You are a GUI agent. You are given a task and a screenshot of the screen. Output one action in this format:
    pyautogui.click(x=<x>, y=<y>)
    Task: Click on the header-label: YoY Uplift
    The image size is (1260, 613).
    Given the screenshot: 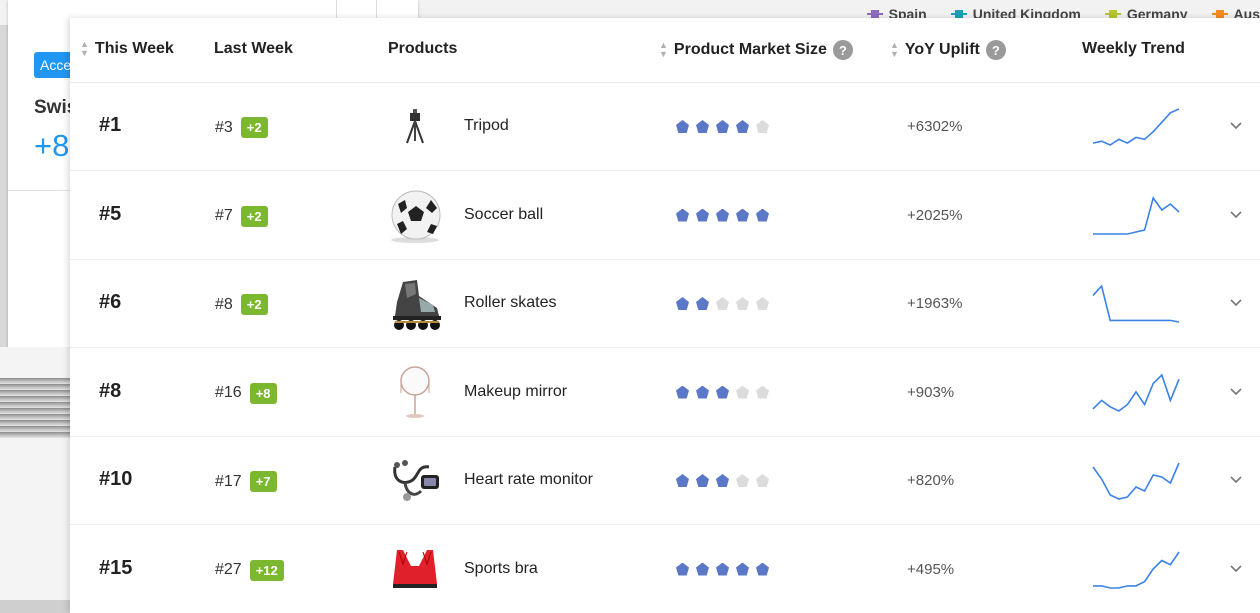 What is the action you would take?
    pyautogui.click(x=942, y=49)
    